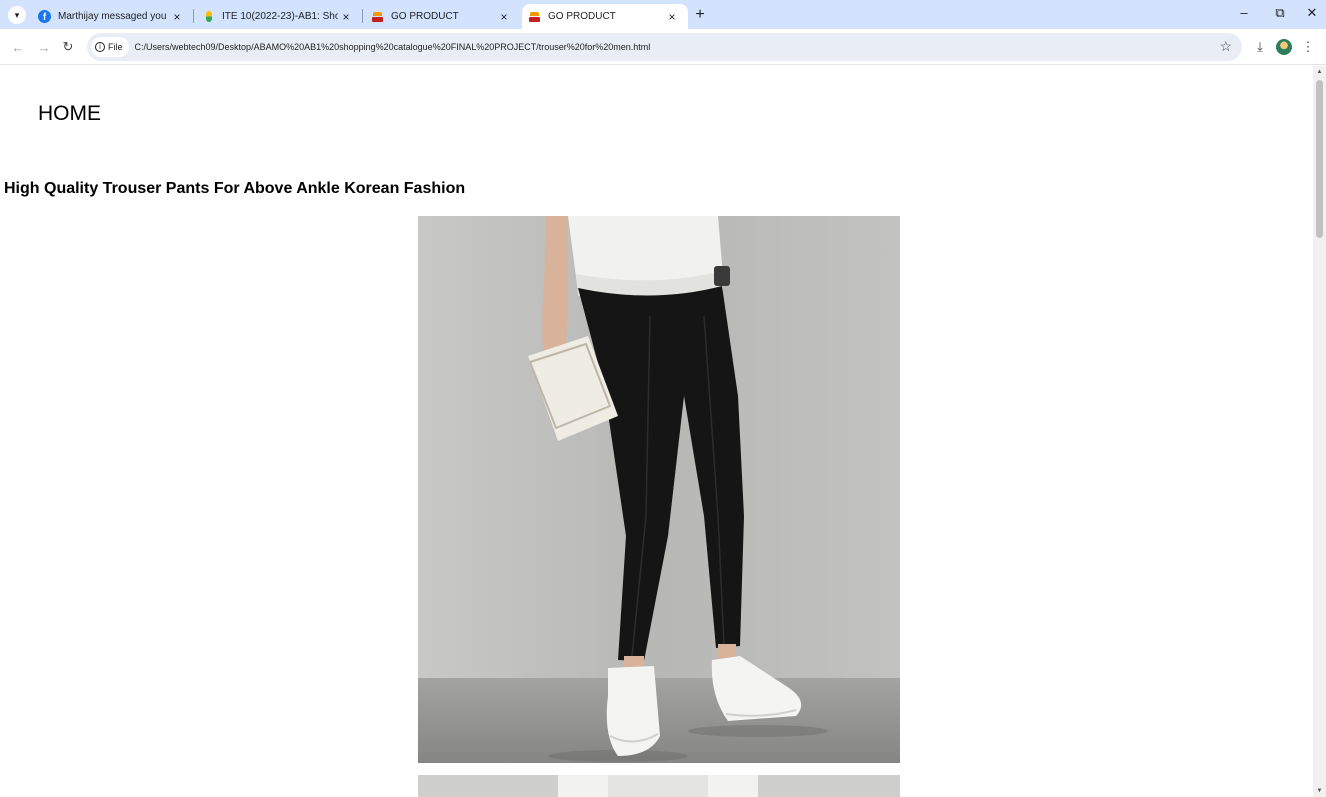 The height and width of the screenshot is (797, 1326). I want to click on second-product-image, so click(659, 786).